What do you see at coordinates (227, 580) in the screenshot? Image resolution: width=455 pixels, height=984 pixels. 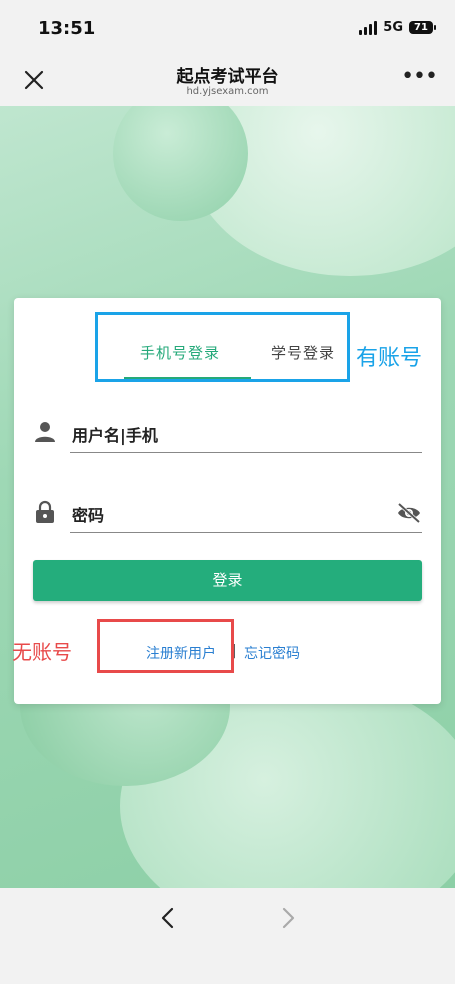 I see `login-button: 登录` at bounding box center [227, 580].